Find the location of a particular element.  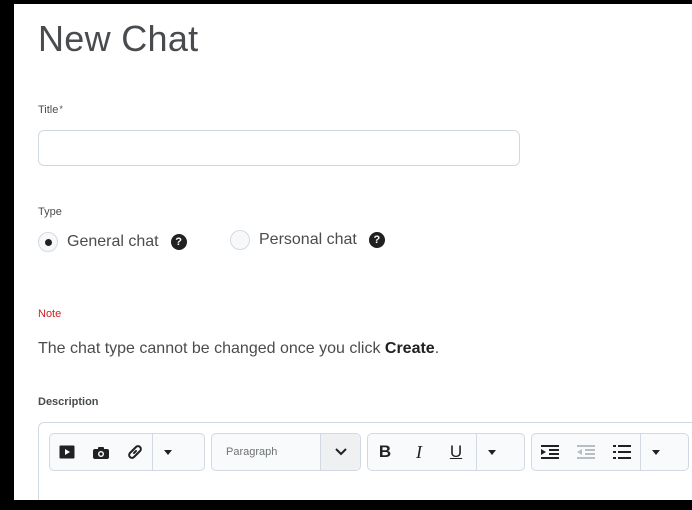

video-icon is located at coordinates (67, 452).